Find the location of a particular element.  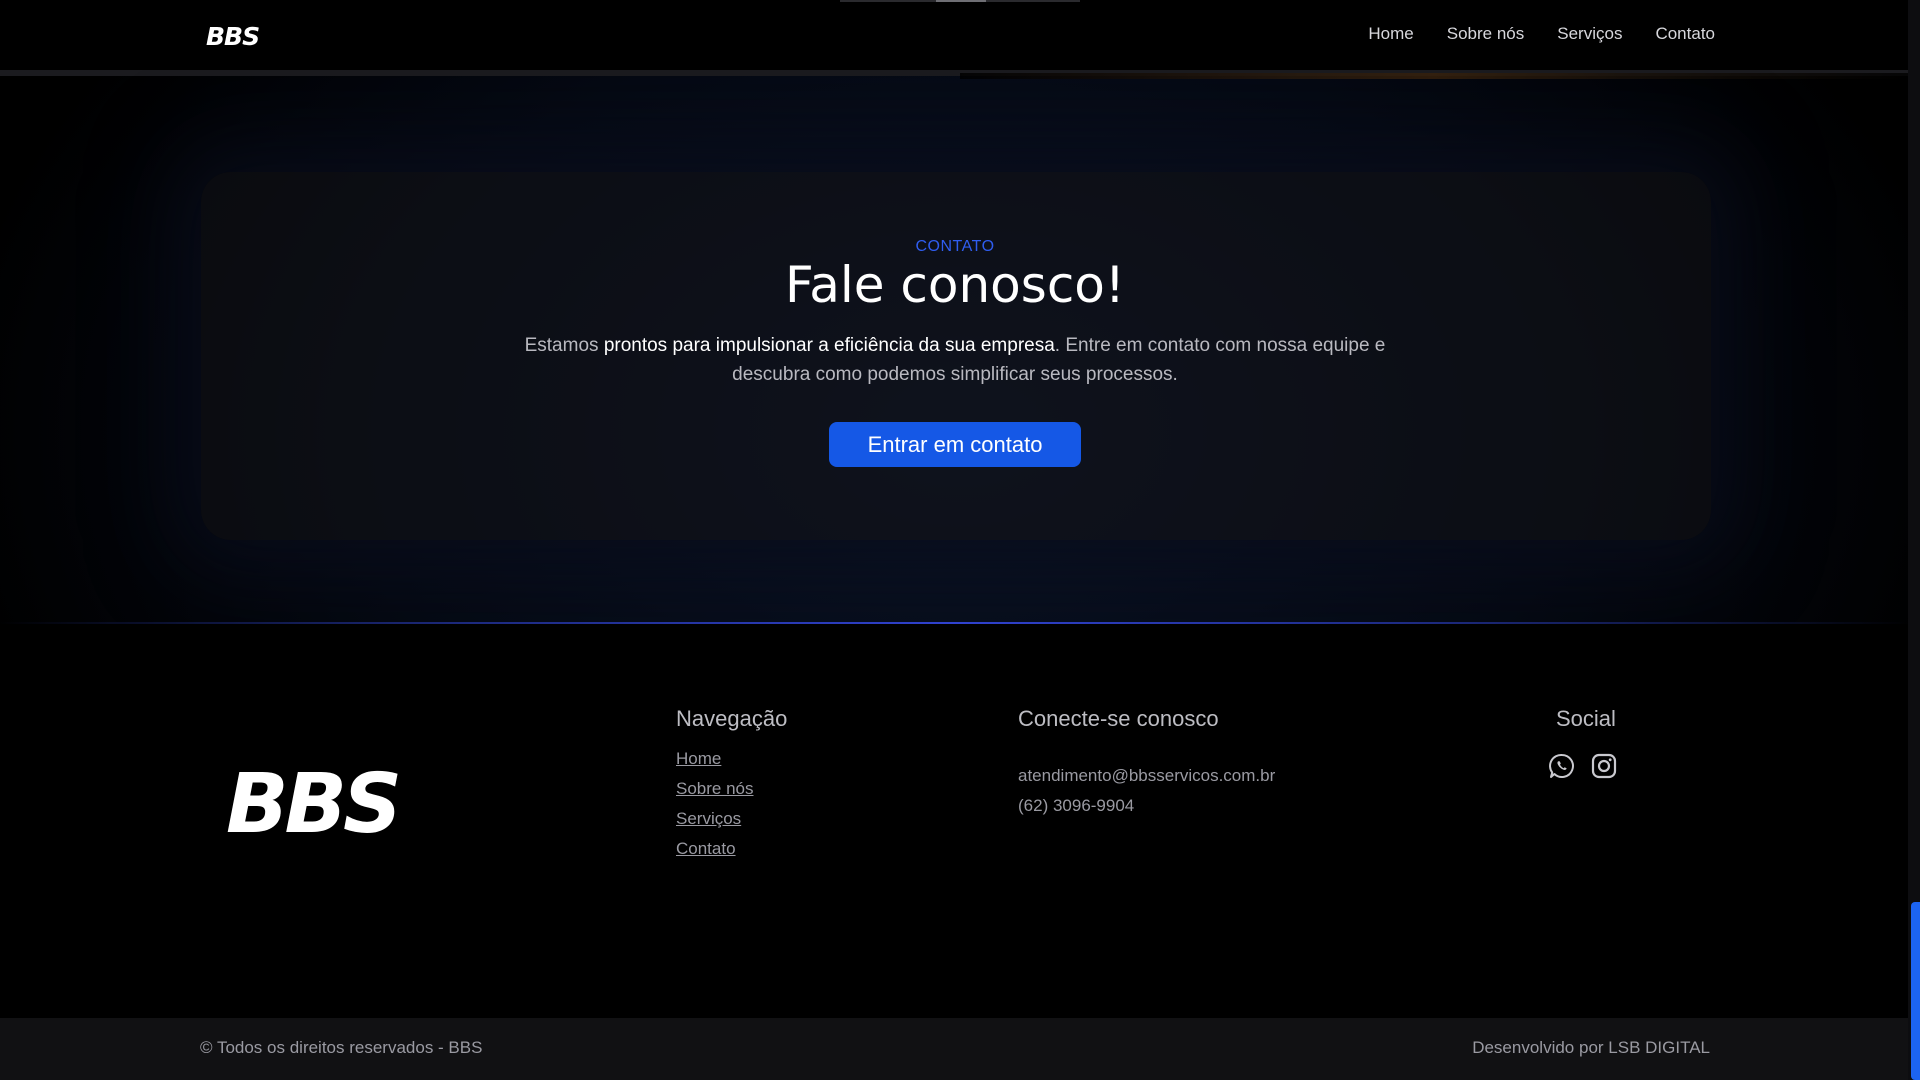

section-title: Fale conosco! is located at coordinates (955, 285).